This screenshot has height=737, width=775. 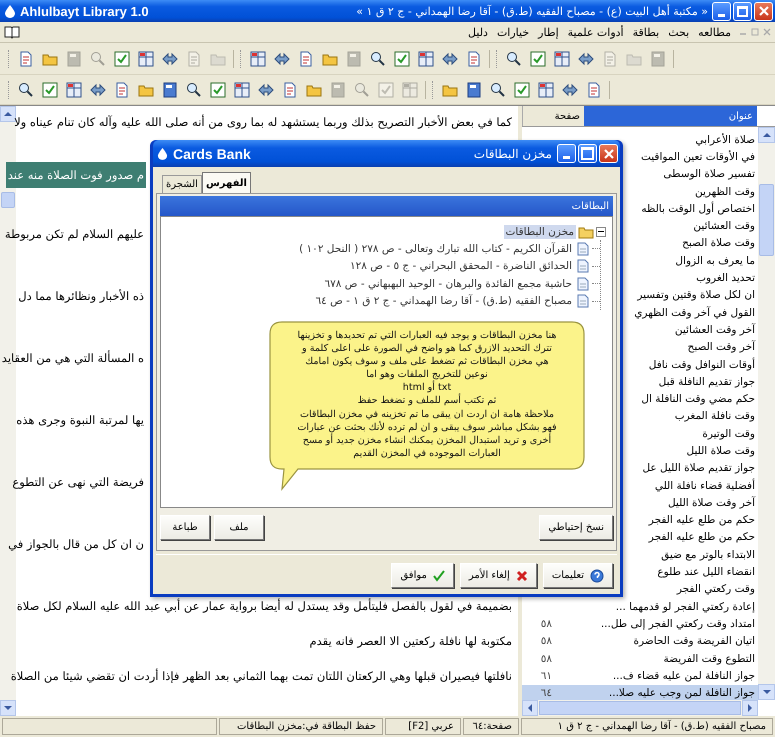 What do you see at coordinates (742, 11) in the screenshot?
I see `restore-button` at bounding box center [742, 11].